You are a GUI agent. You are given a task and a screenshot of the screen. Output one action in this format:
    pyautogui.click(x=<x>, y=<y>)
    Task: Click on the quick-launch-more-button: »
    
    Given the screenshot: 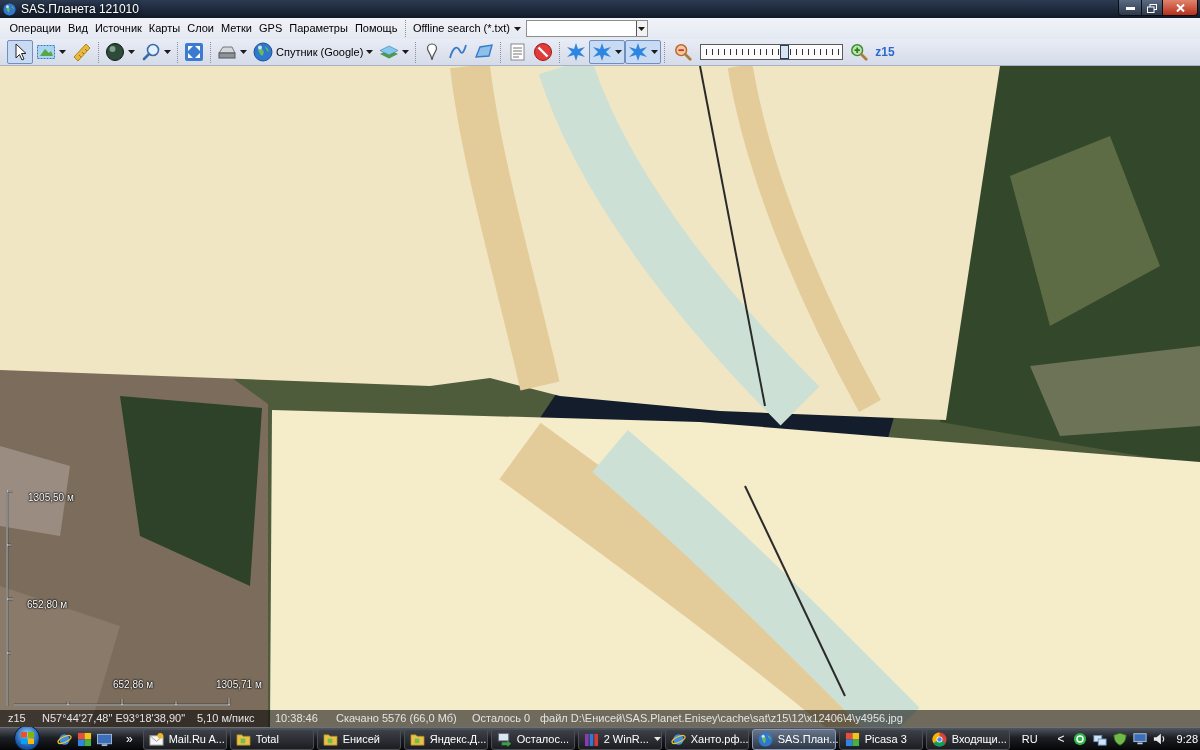 What is the action you would take?
    pyautogui.click(x=129, y=739)
    